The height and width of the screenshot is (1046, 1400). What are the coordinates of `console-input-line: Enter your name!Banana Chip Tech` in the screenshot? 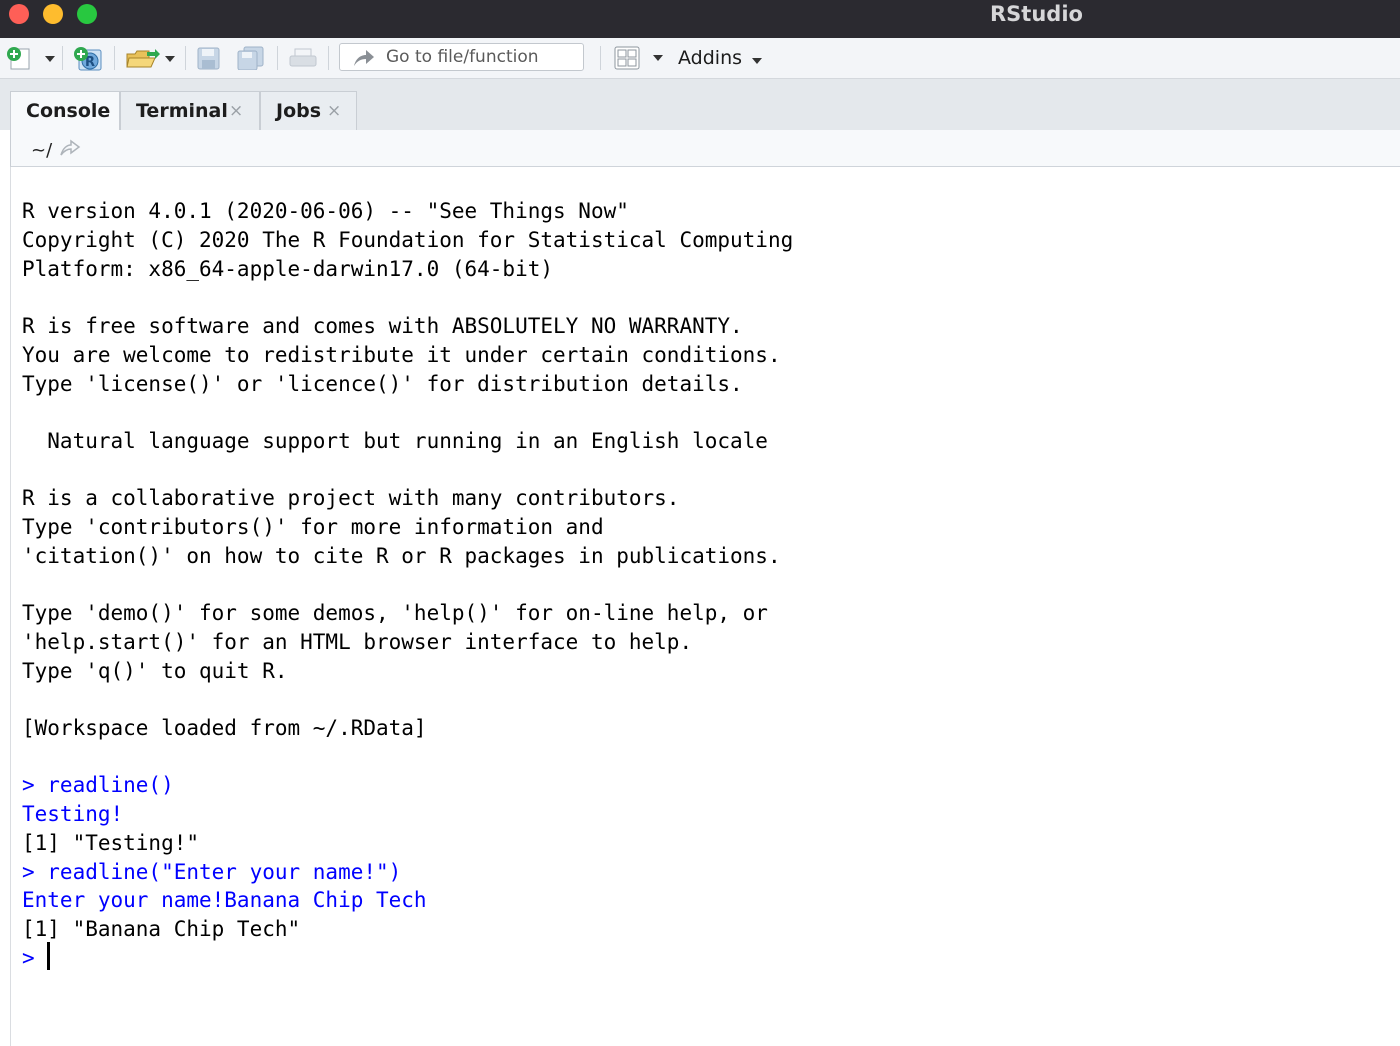 It's located at (224, 900).